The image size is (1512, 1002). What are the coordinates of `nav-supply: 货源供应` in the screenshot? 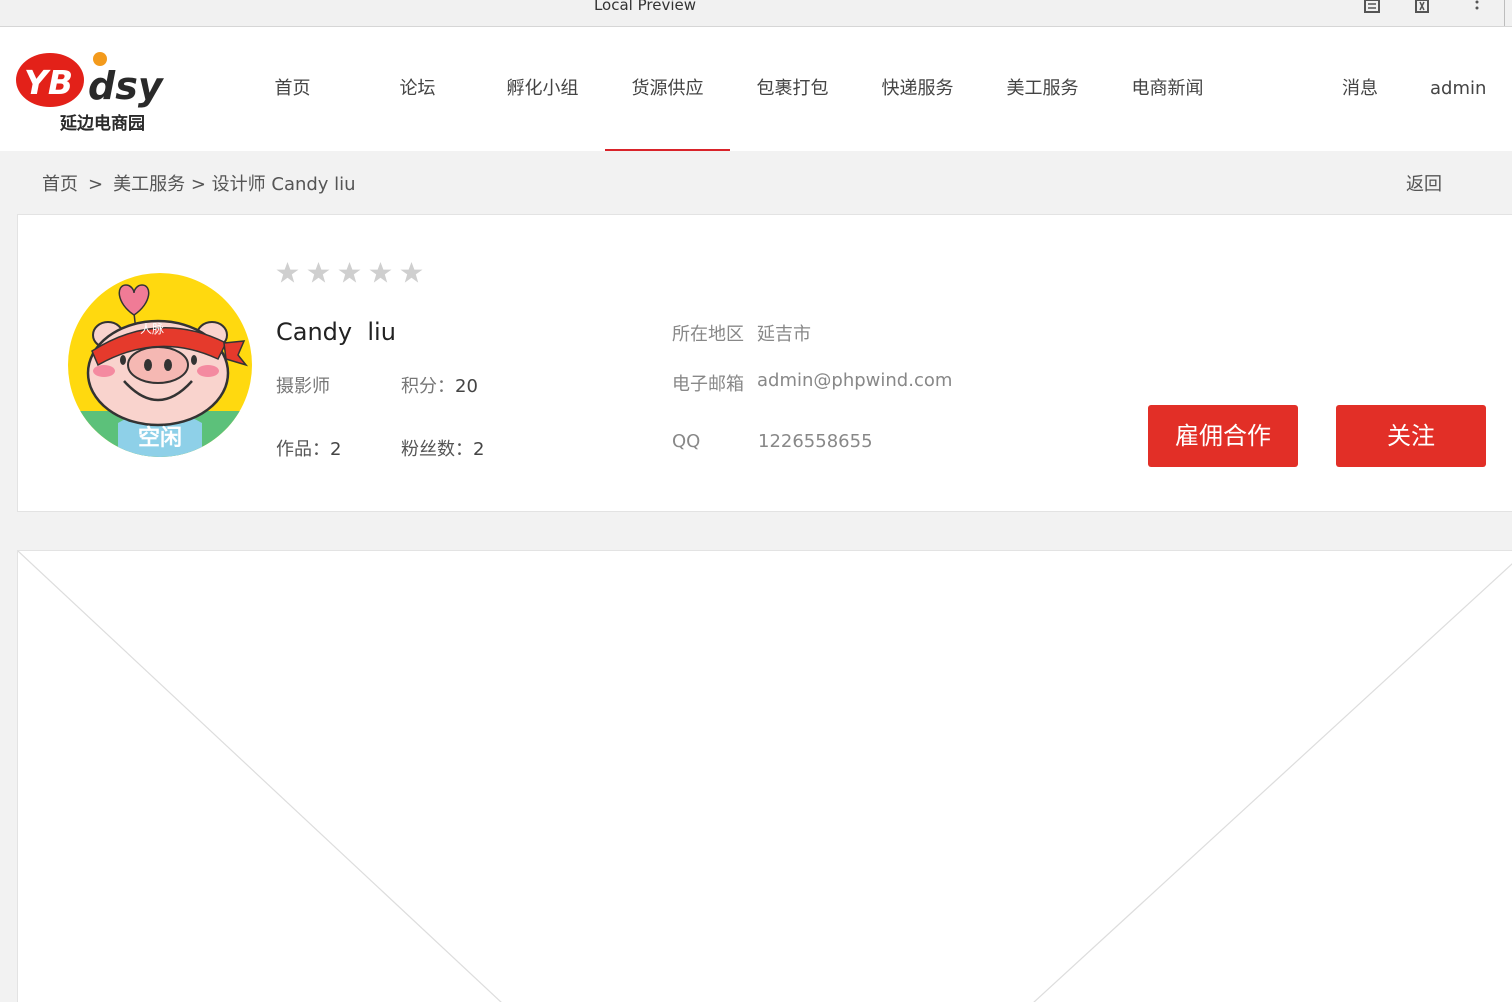 It's located at (667, 89).